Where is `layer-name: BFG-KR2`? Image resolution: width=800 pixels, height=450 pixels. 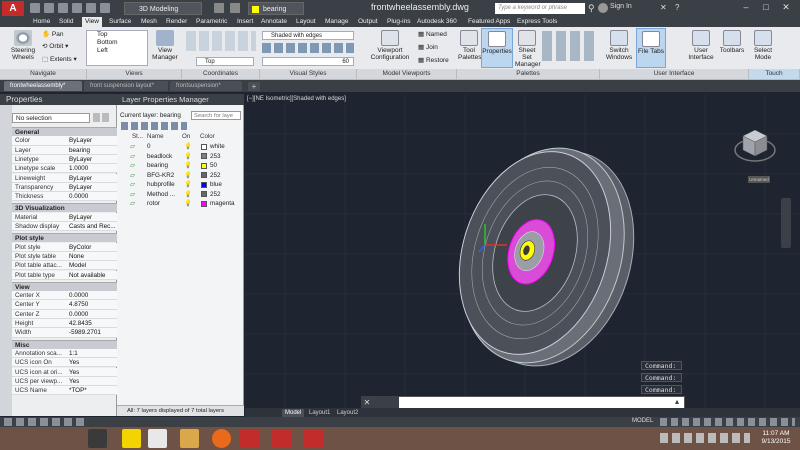 layer-name: BFG-KR2 is located at coordinates (160, 175).